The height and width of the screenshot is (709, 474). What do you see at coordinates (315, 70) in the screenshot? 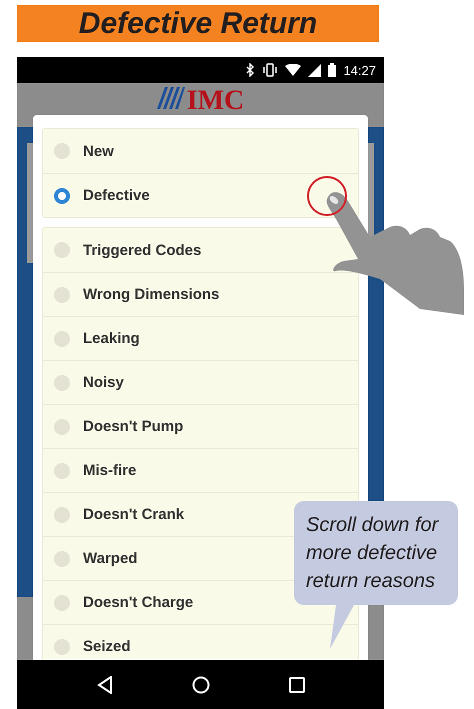
I see `signal-icon` at bounding box center [315, 70].